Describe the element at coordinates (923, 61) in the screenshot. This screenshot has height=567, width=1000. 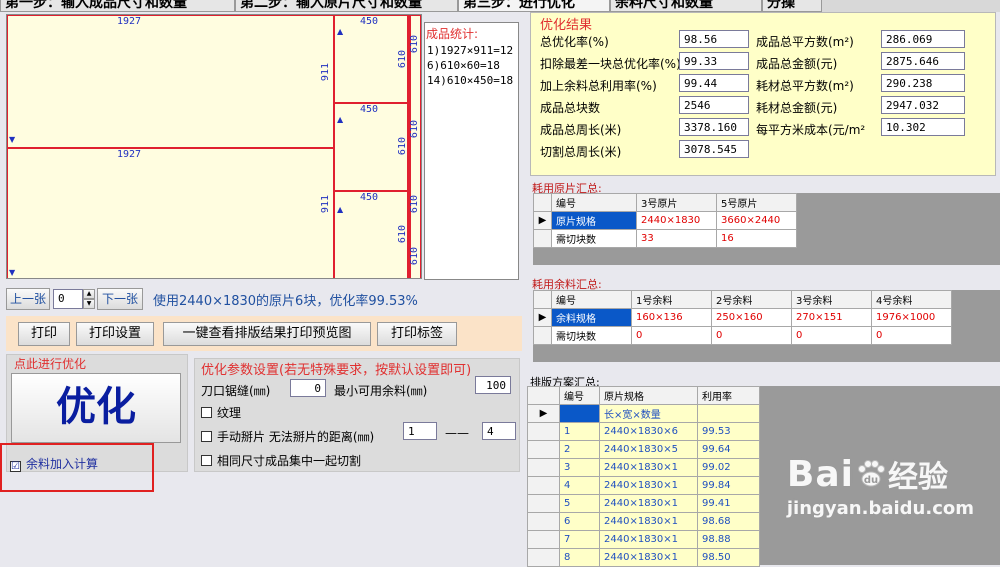
I see `result-value: 2875.646` at that location.